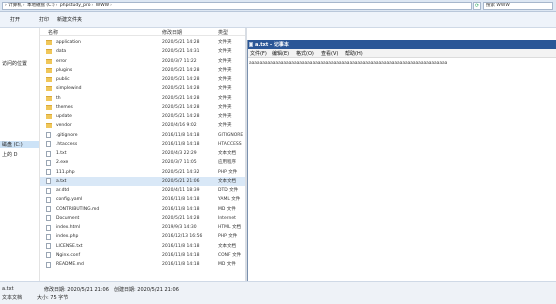  What do you see at coordinates (272, 45) in the screenshot?
I see `notepad-title: a.txt - 记事本` at bounding box center [272, 45].